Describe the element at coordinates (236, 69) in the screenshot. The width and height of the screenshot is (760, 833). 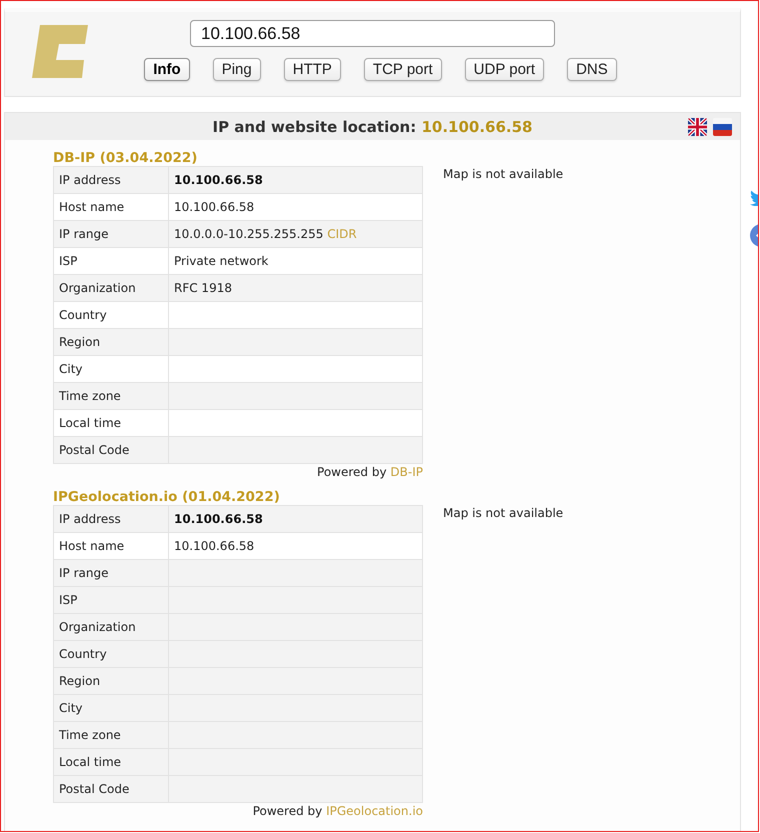
I see `tool-button: Ping` at that location.